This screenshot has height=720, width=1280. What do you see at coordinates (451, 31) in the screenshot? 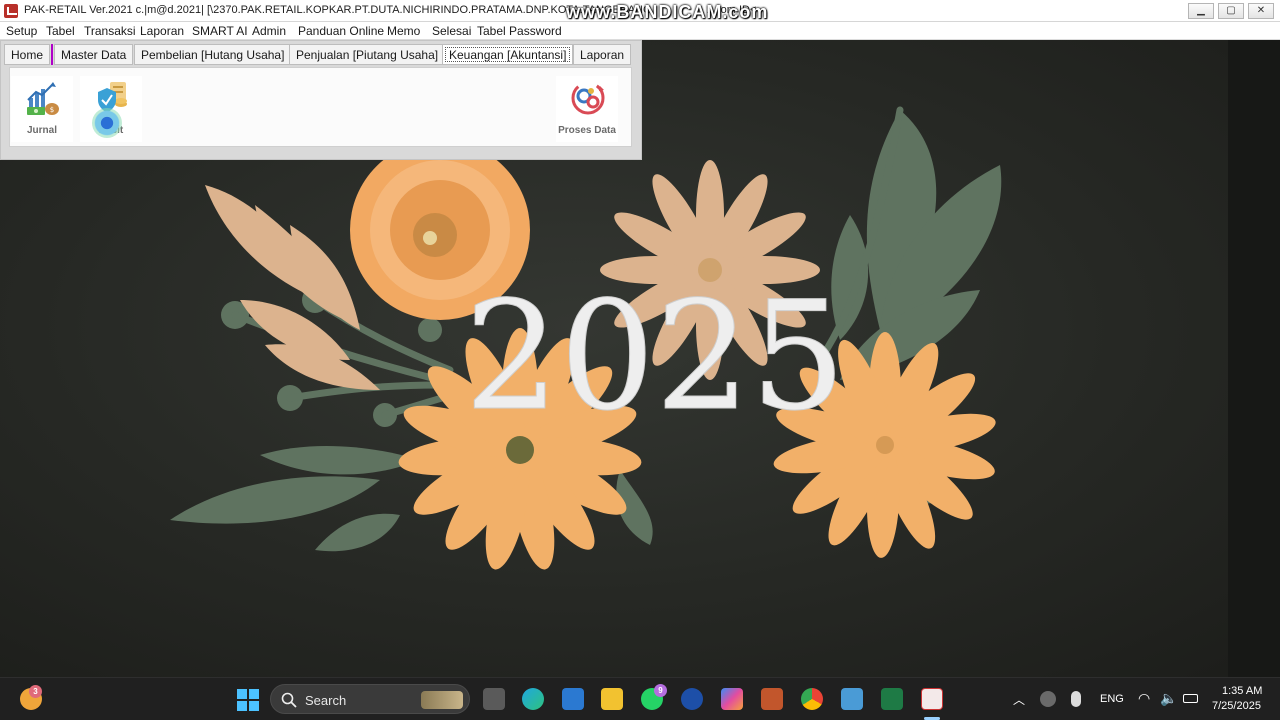
I see `menu-selesai: Selesai` at bounding box center [451, 31].